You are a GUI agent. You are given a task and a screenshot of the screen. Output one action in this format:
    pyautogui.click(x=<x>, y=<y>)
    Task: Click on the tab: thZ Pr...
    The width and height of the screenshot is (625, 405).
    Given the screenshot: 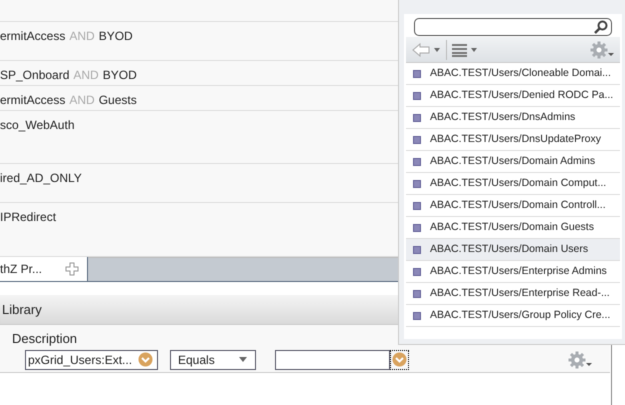 What is the action you would take?
    pyautogui.click(x=44, y=269)
    